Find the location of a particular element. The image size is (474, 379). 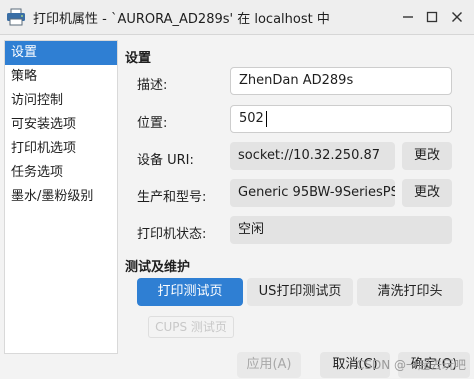

location-value: 502 is located at coordinates (251, 118).